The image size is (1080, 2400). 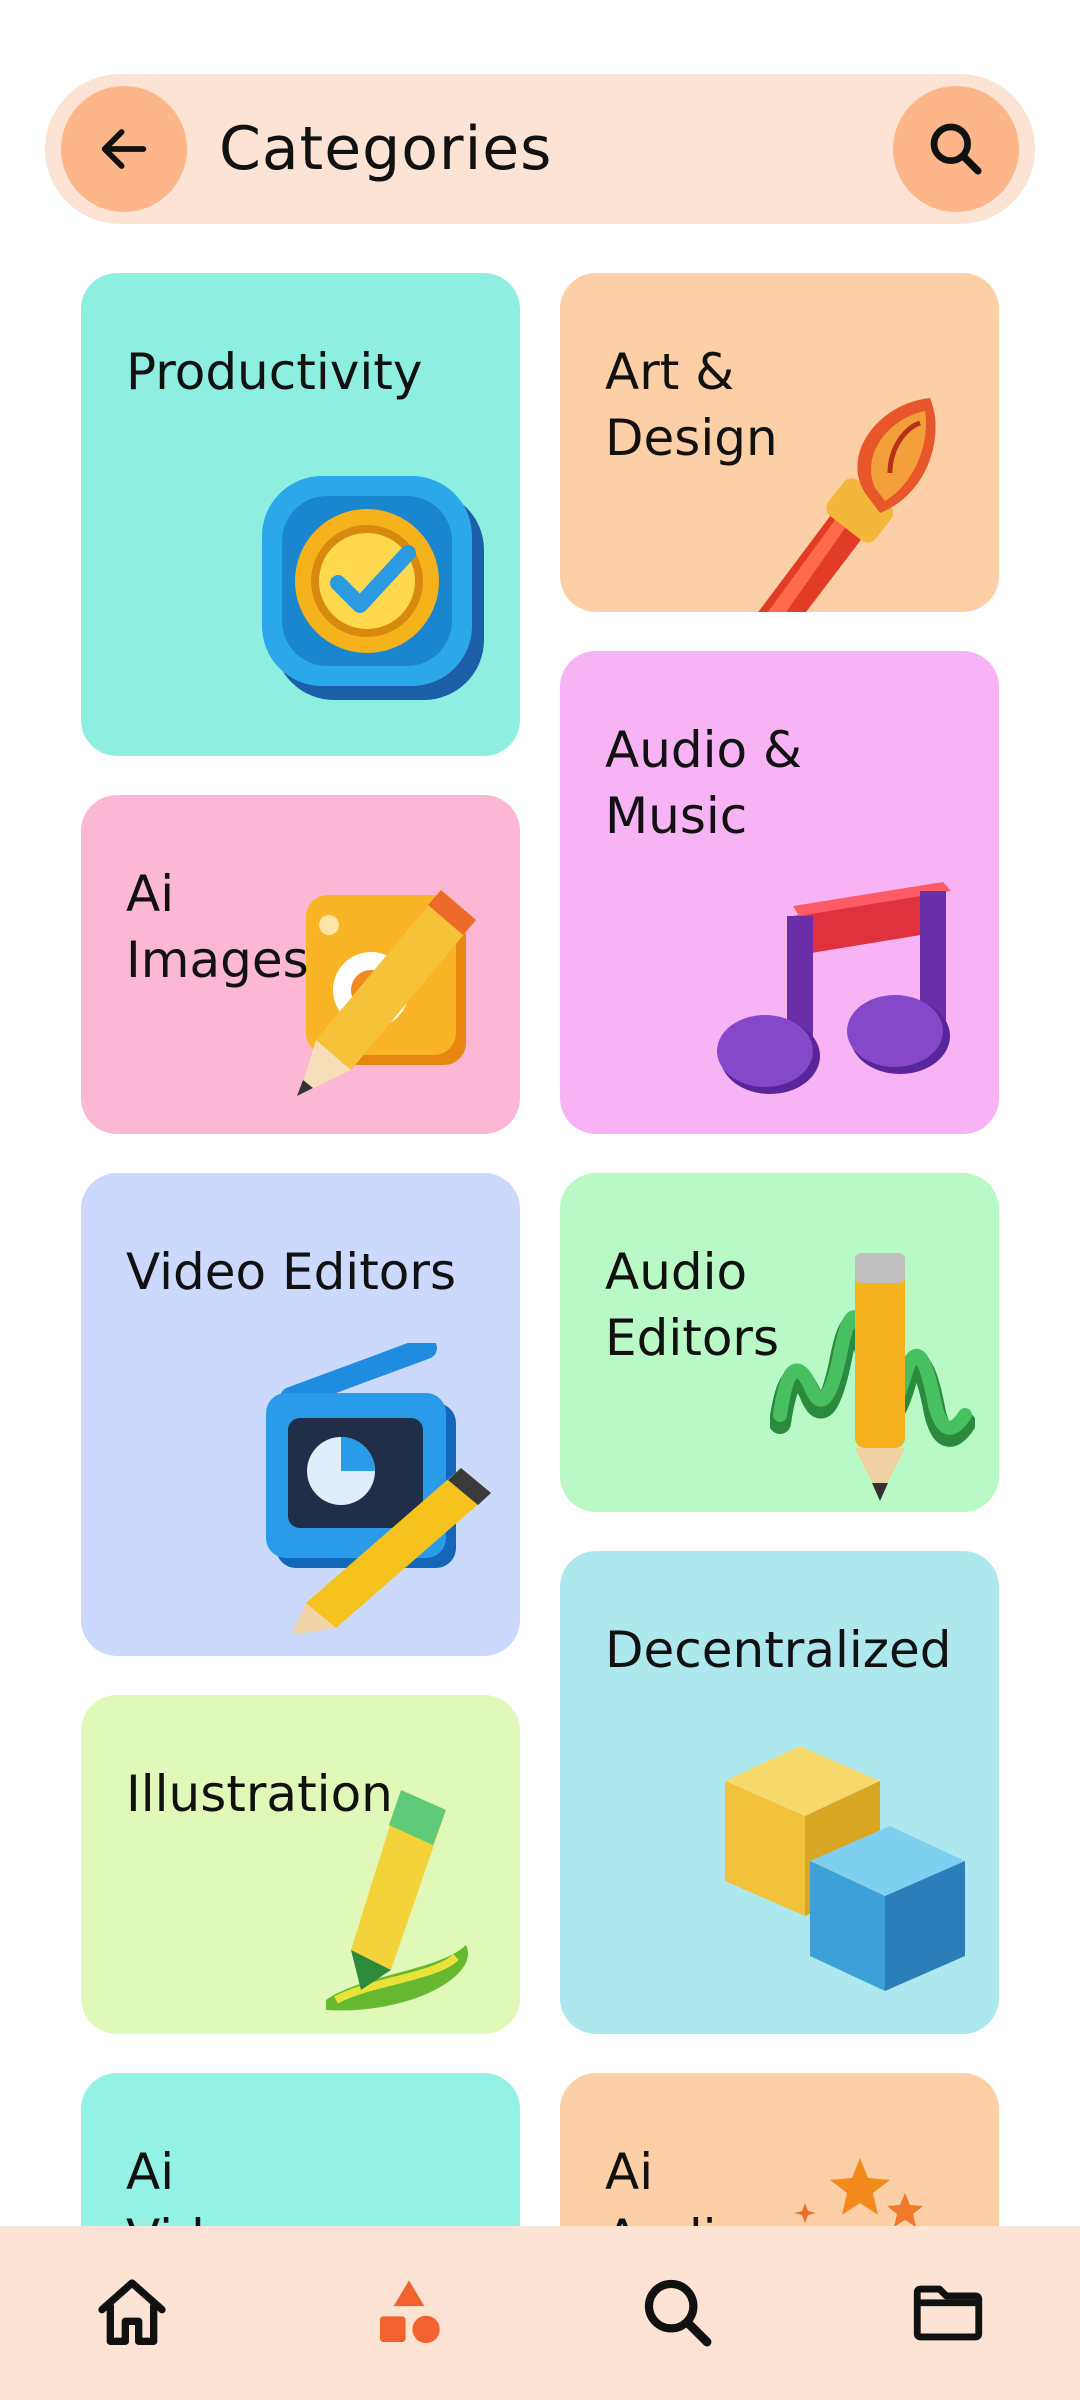 I want to click on category-label: Decentralized, so click(x=778, y=1650).